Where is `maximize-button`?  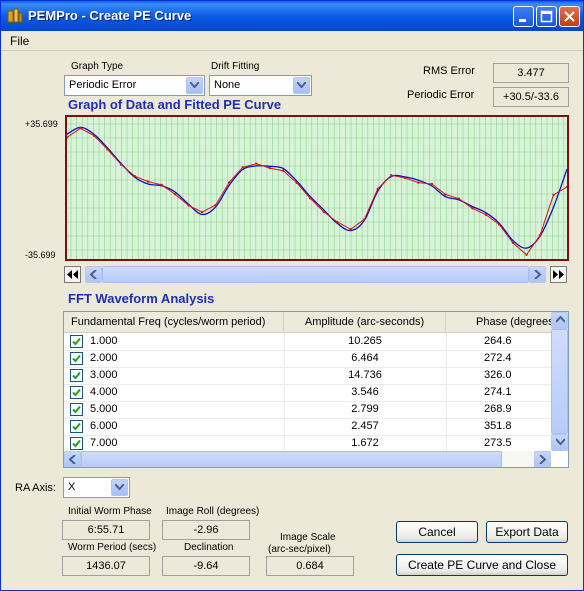 maximize-button is located at coordinates (546, 16).